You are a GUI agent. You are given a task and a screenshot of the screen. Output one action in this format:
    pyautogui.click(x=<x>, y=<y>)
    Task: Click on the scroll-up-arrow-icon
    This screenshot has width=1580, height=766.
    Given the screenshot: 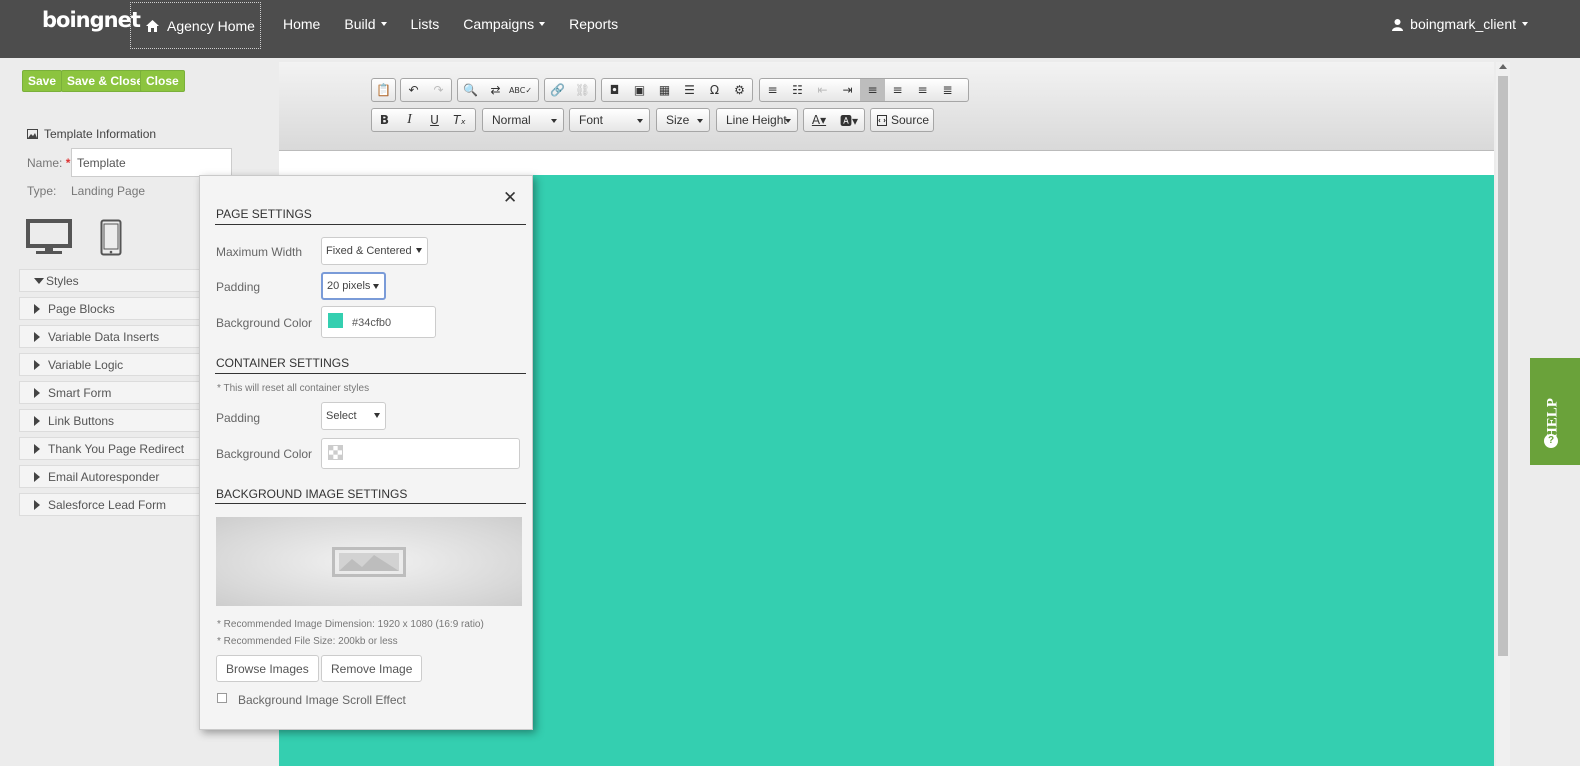 What is the action you would take?
    pyautogui.click(x=1503, y=66)
    